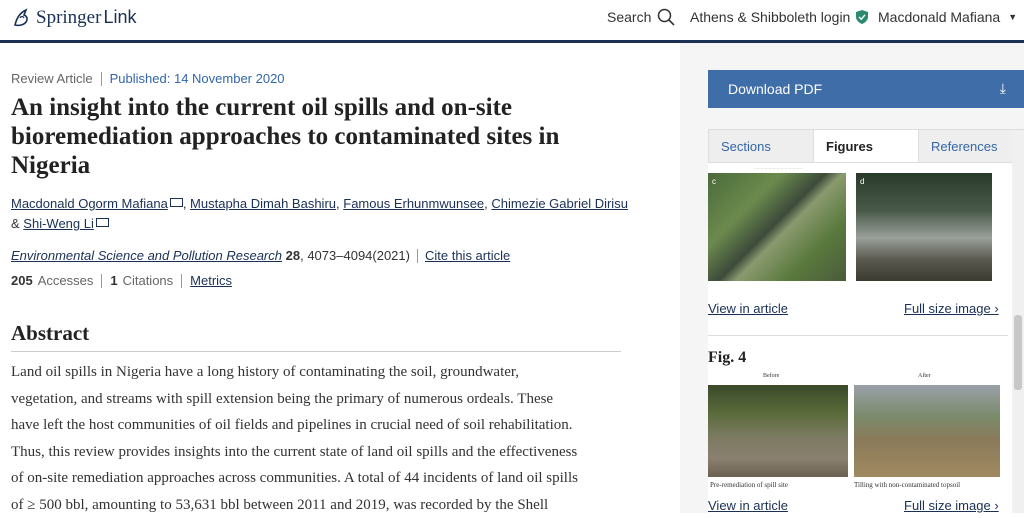 This screenshot has width=1024, height=518. I want to click on figure-3d-thumbnail: d, so click(924, 227).